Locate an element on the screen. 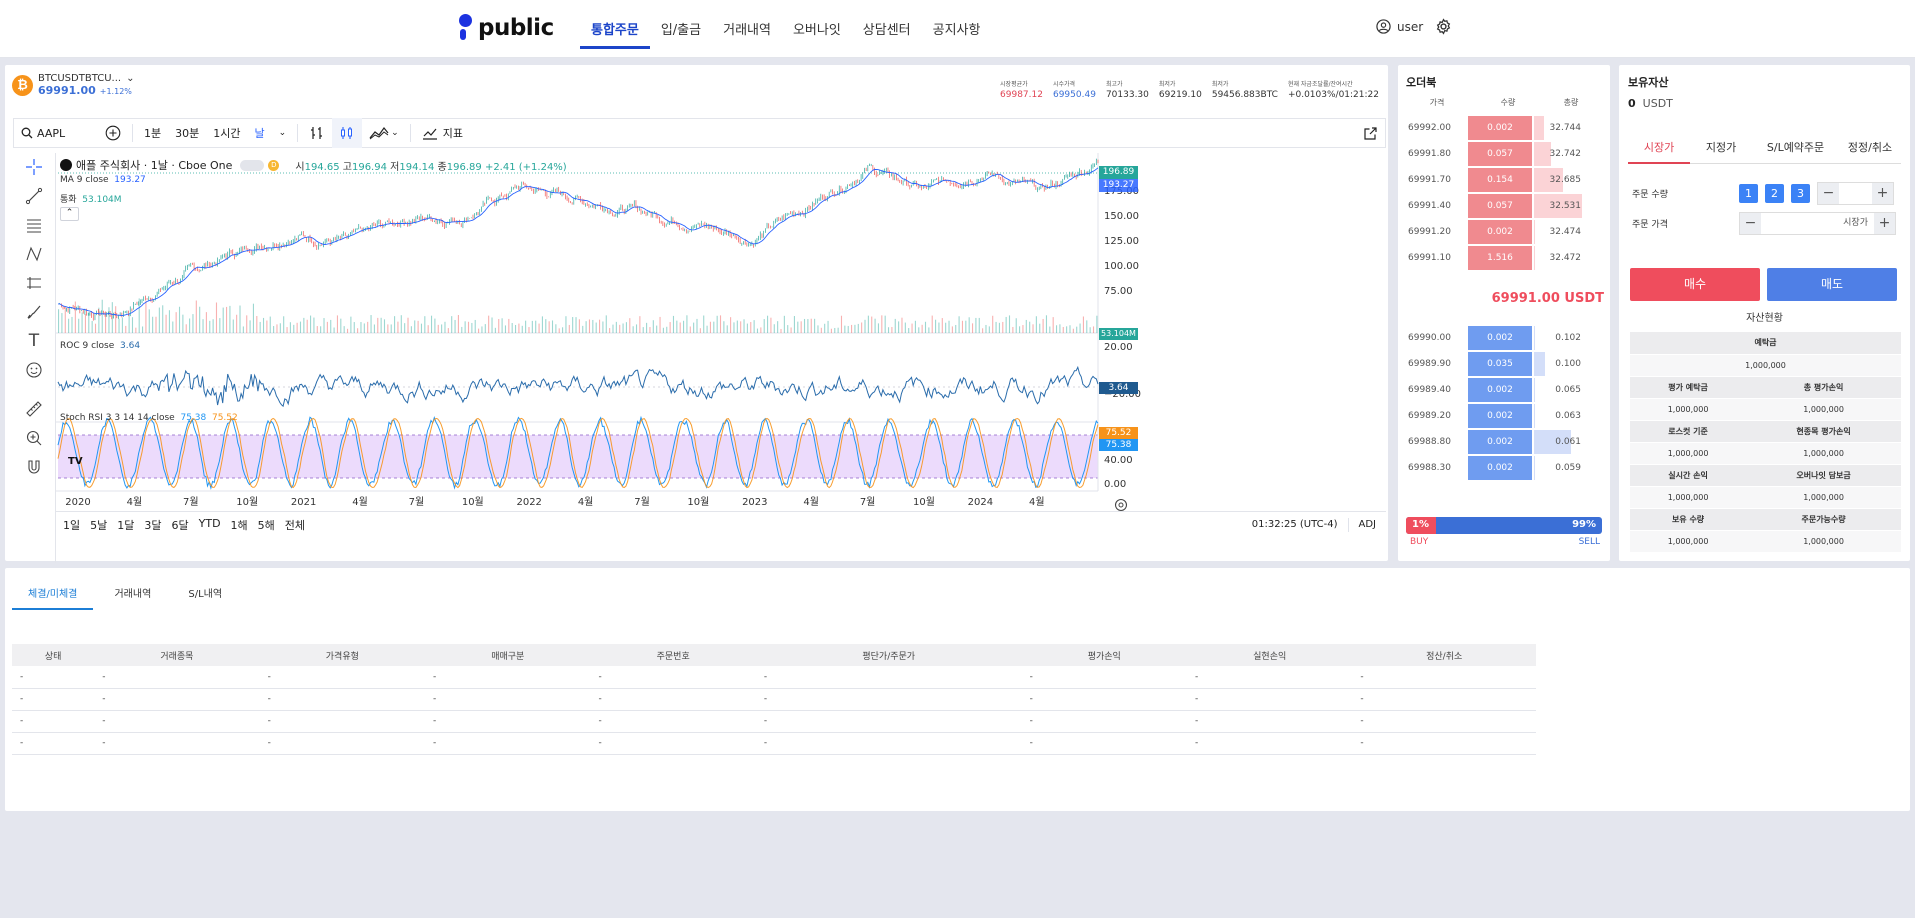 The height and width of the screenshot is (918, 1915). candle-style-button is located at coordinates (347, 133).